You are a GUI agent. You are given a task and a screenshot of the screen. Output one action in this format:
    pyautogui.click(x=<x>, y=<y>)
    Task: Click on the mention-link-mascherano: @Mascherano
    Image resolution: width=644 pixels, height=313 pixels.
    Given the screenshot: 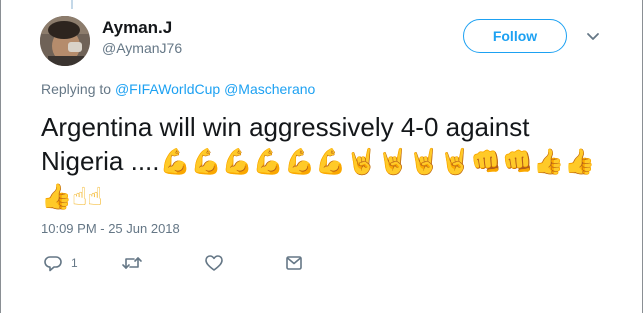 What is the action you would take?
    pyautogui.click(x=269, y=89)
    